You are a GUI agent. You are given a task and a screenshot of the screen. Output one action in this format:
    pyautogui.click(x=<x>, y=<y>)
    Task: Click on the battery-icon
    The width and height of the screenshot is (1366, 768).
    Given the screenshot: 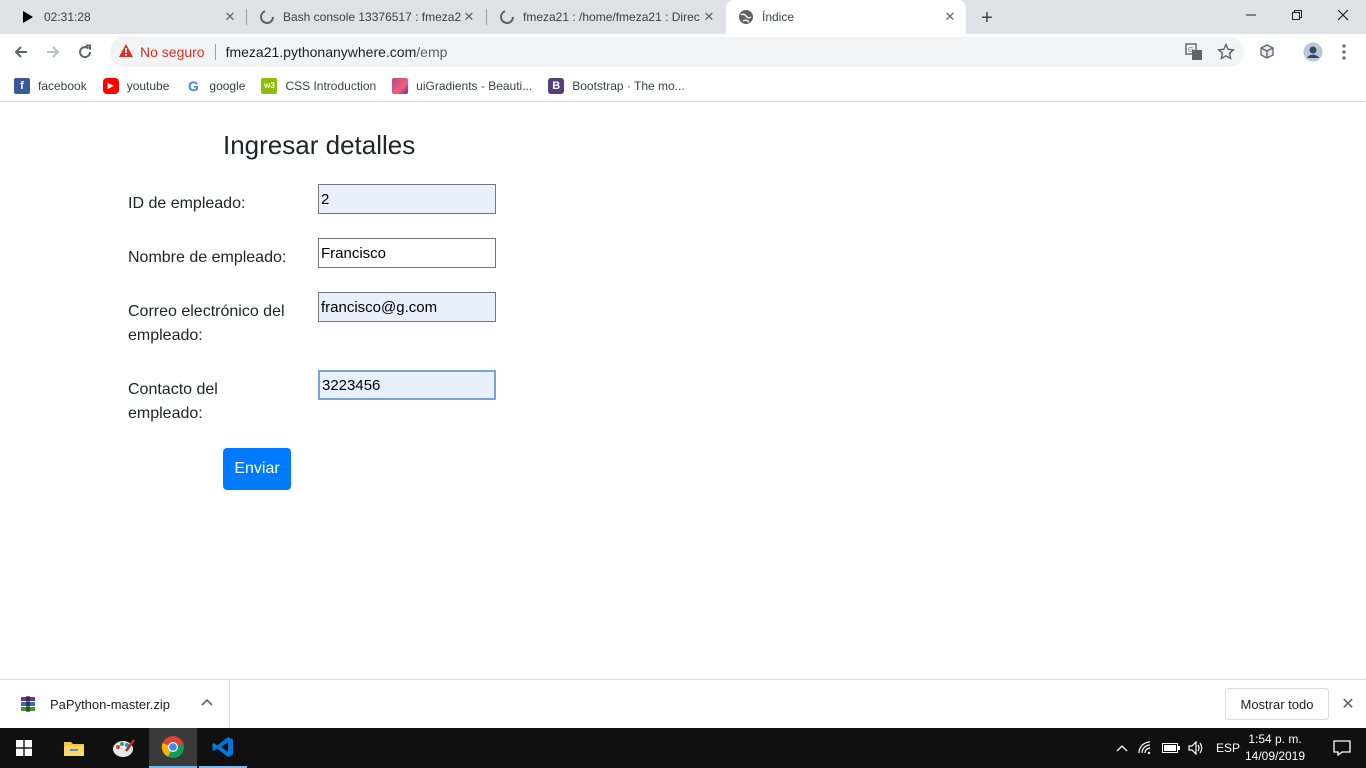 What is the action you would take?
    pyautogui.click(x=1171, y=748)
    